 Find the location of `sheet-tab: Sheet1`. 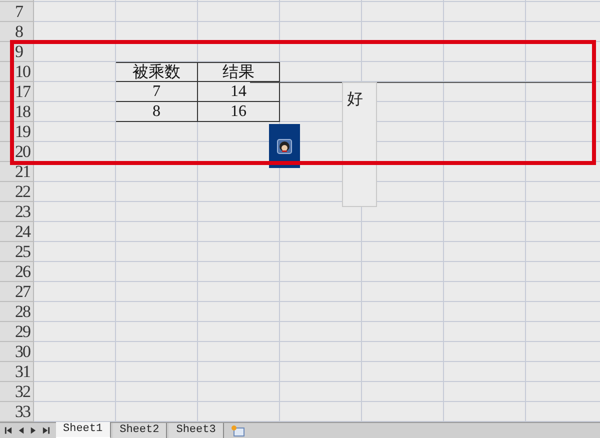

sheet-tab: Sheet1 is located at coordinates (83, 430).